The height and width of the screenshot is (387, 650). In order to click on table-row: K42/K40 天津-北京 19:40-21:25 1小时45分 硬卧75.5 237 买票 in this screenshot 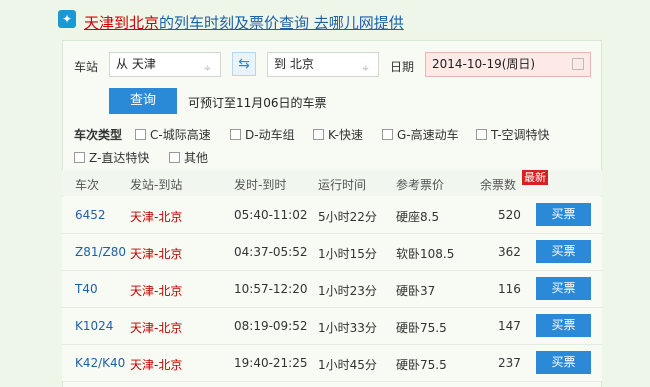, I will do `click(332, 363)`.